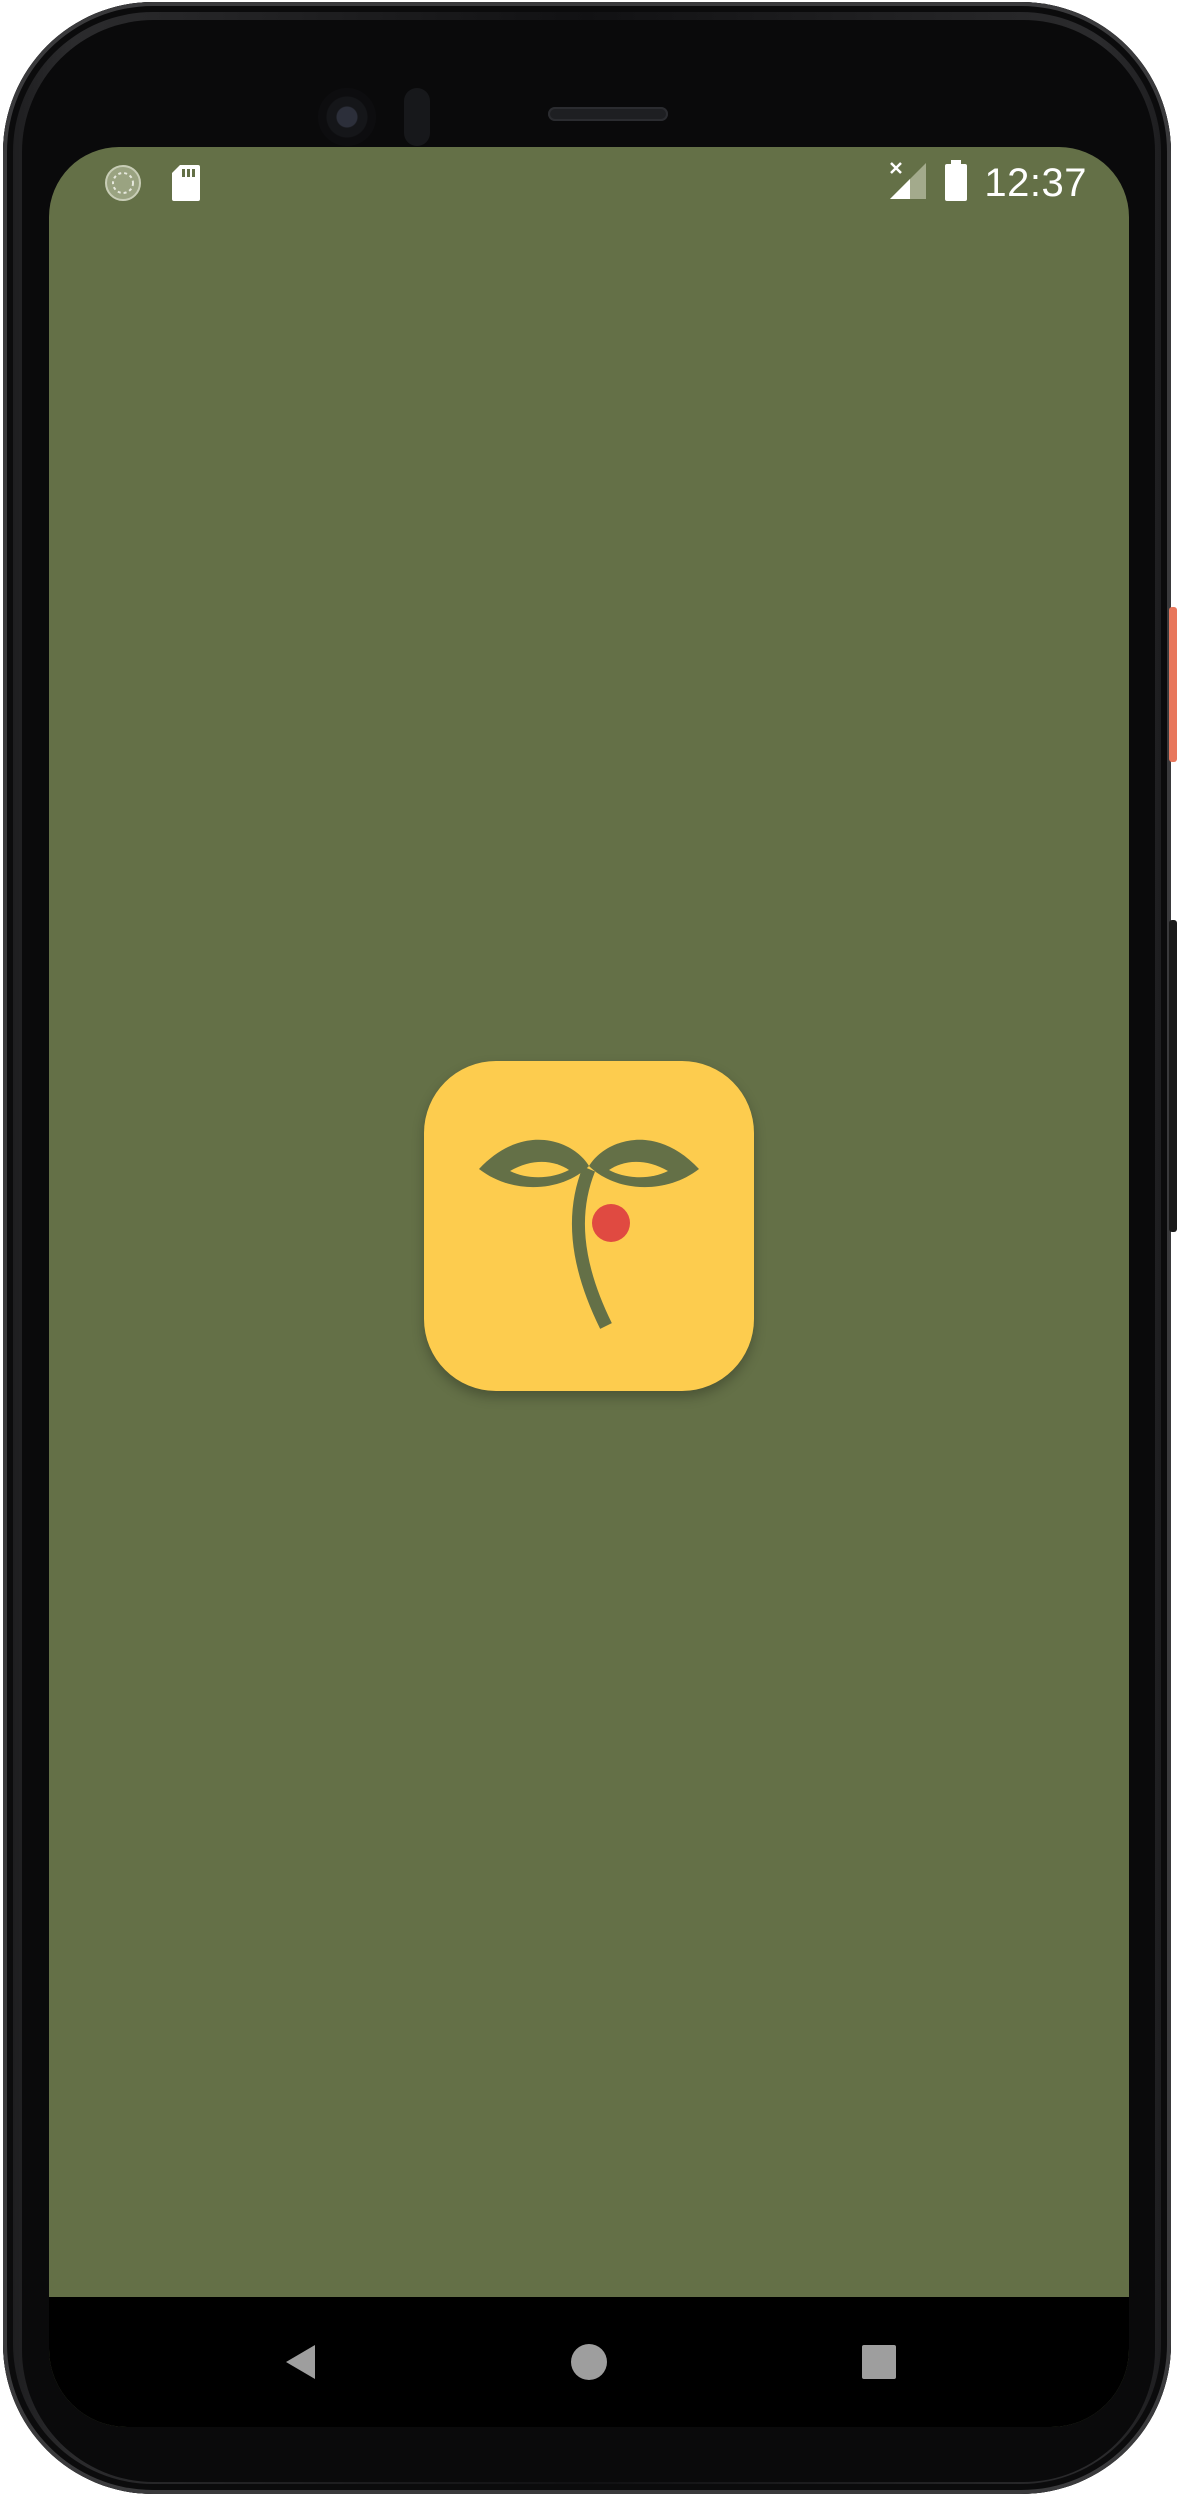 The width and height of the screenshot is (1178, 2498). What do you see at coordinates (123, 185) in the screenshot?
I see `media-sync-icon` at bounding box center [123, 185].